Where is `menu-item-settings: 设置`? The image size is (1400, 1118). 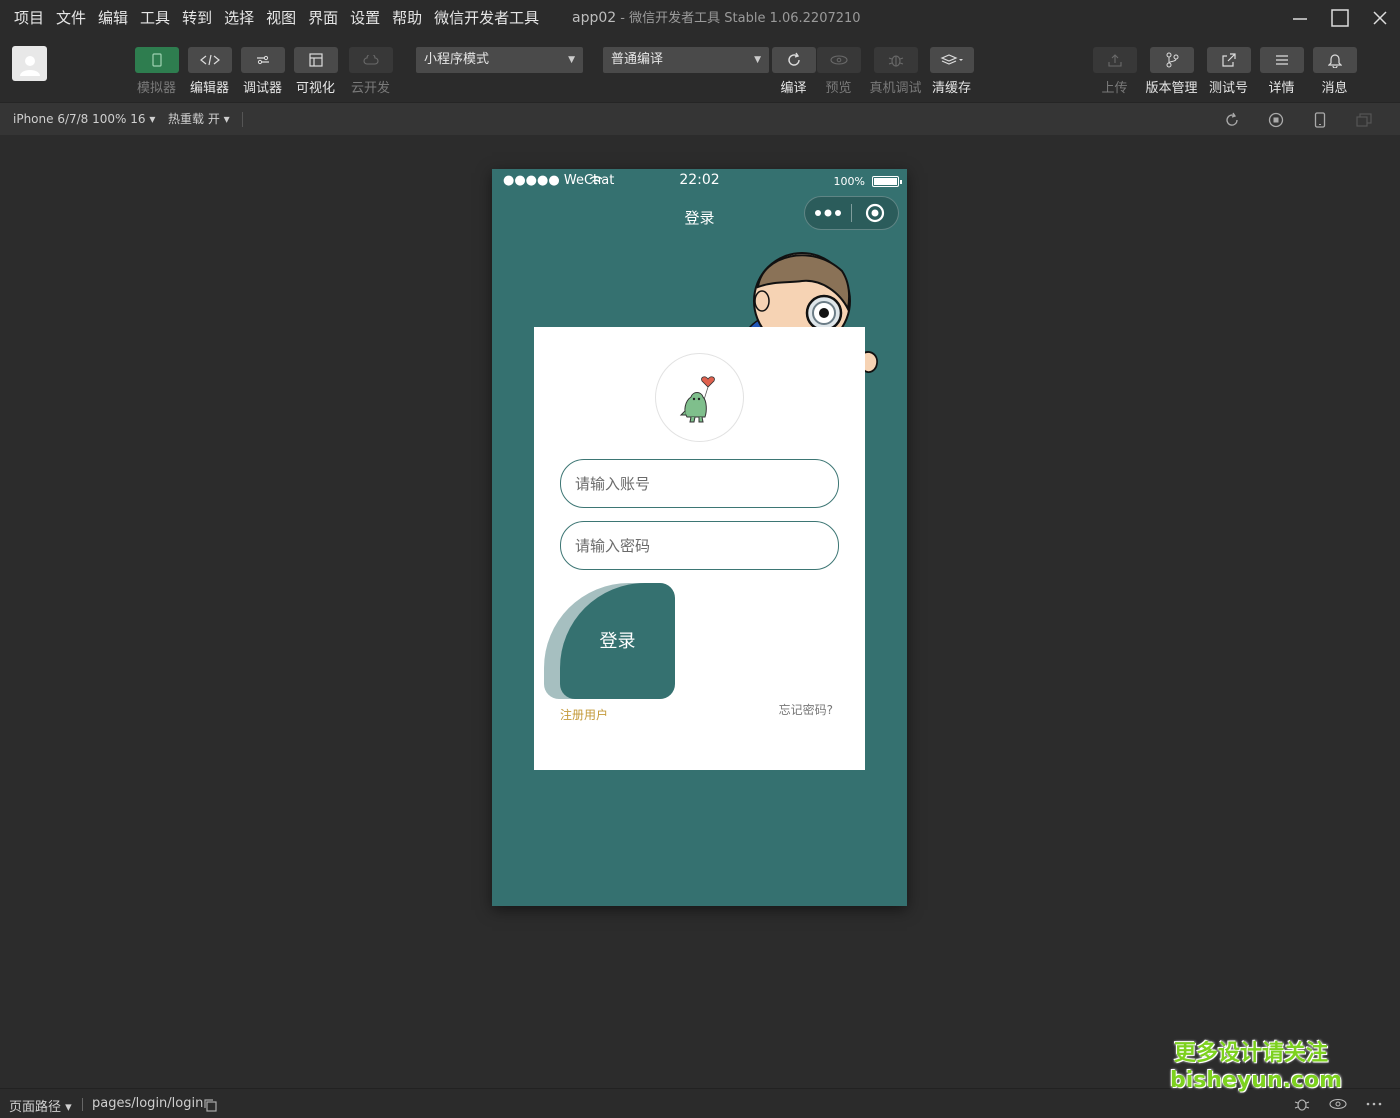 menu-item-settings: 设置 is located at coordinates (365, 18).